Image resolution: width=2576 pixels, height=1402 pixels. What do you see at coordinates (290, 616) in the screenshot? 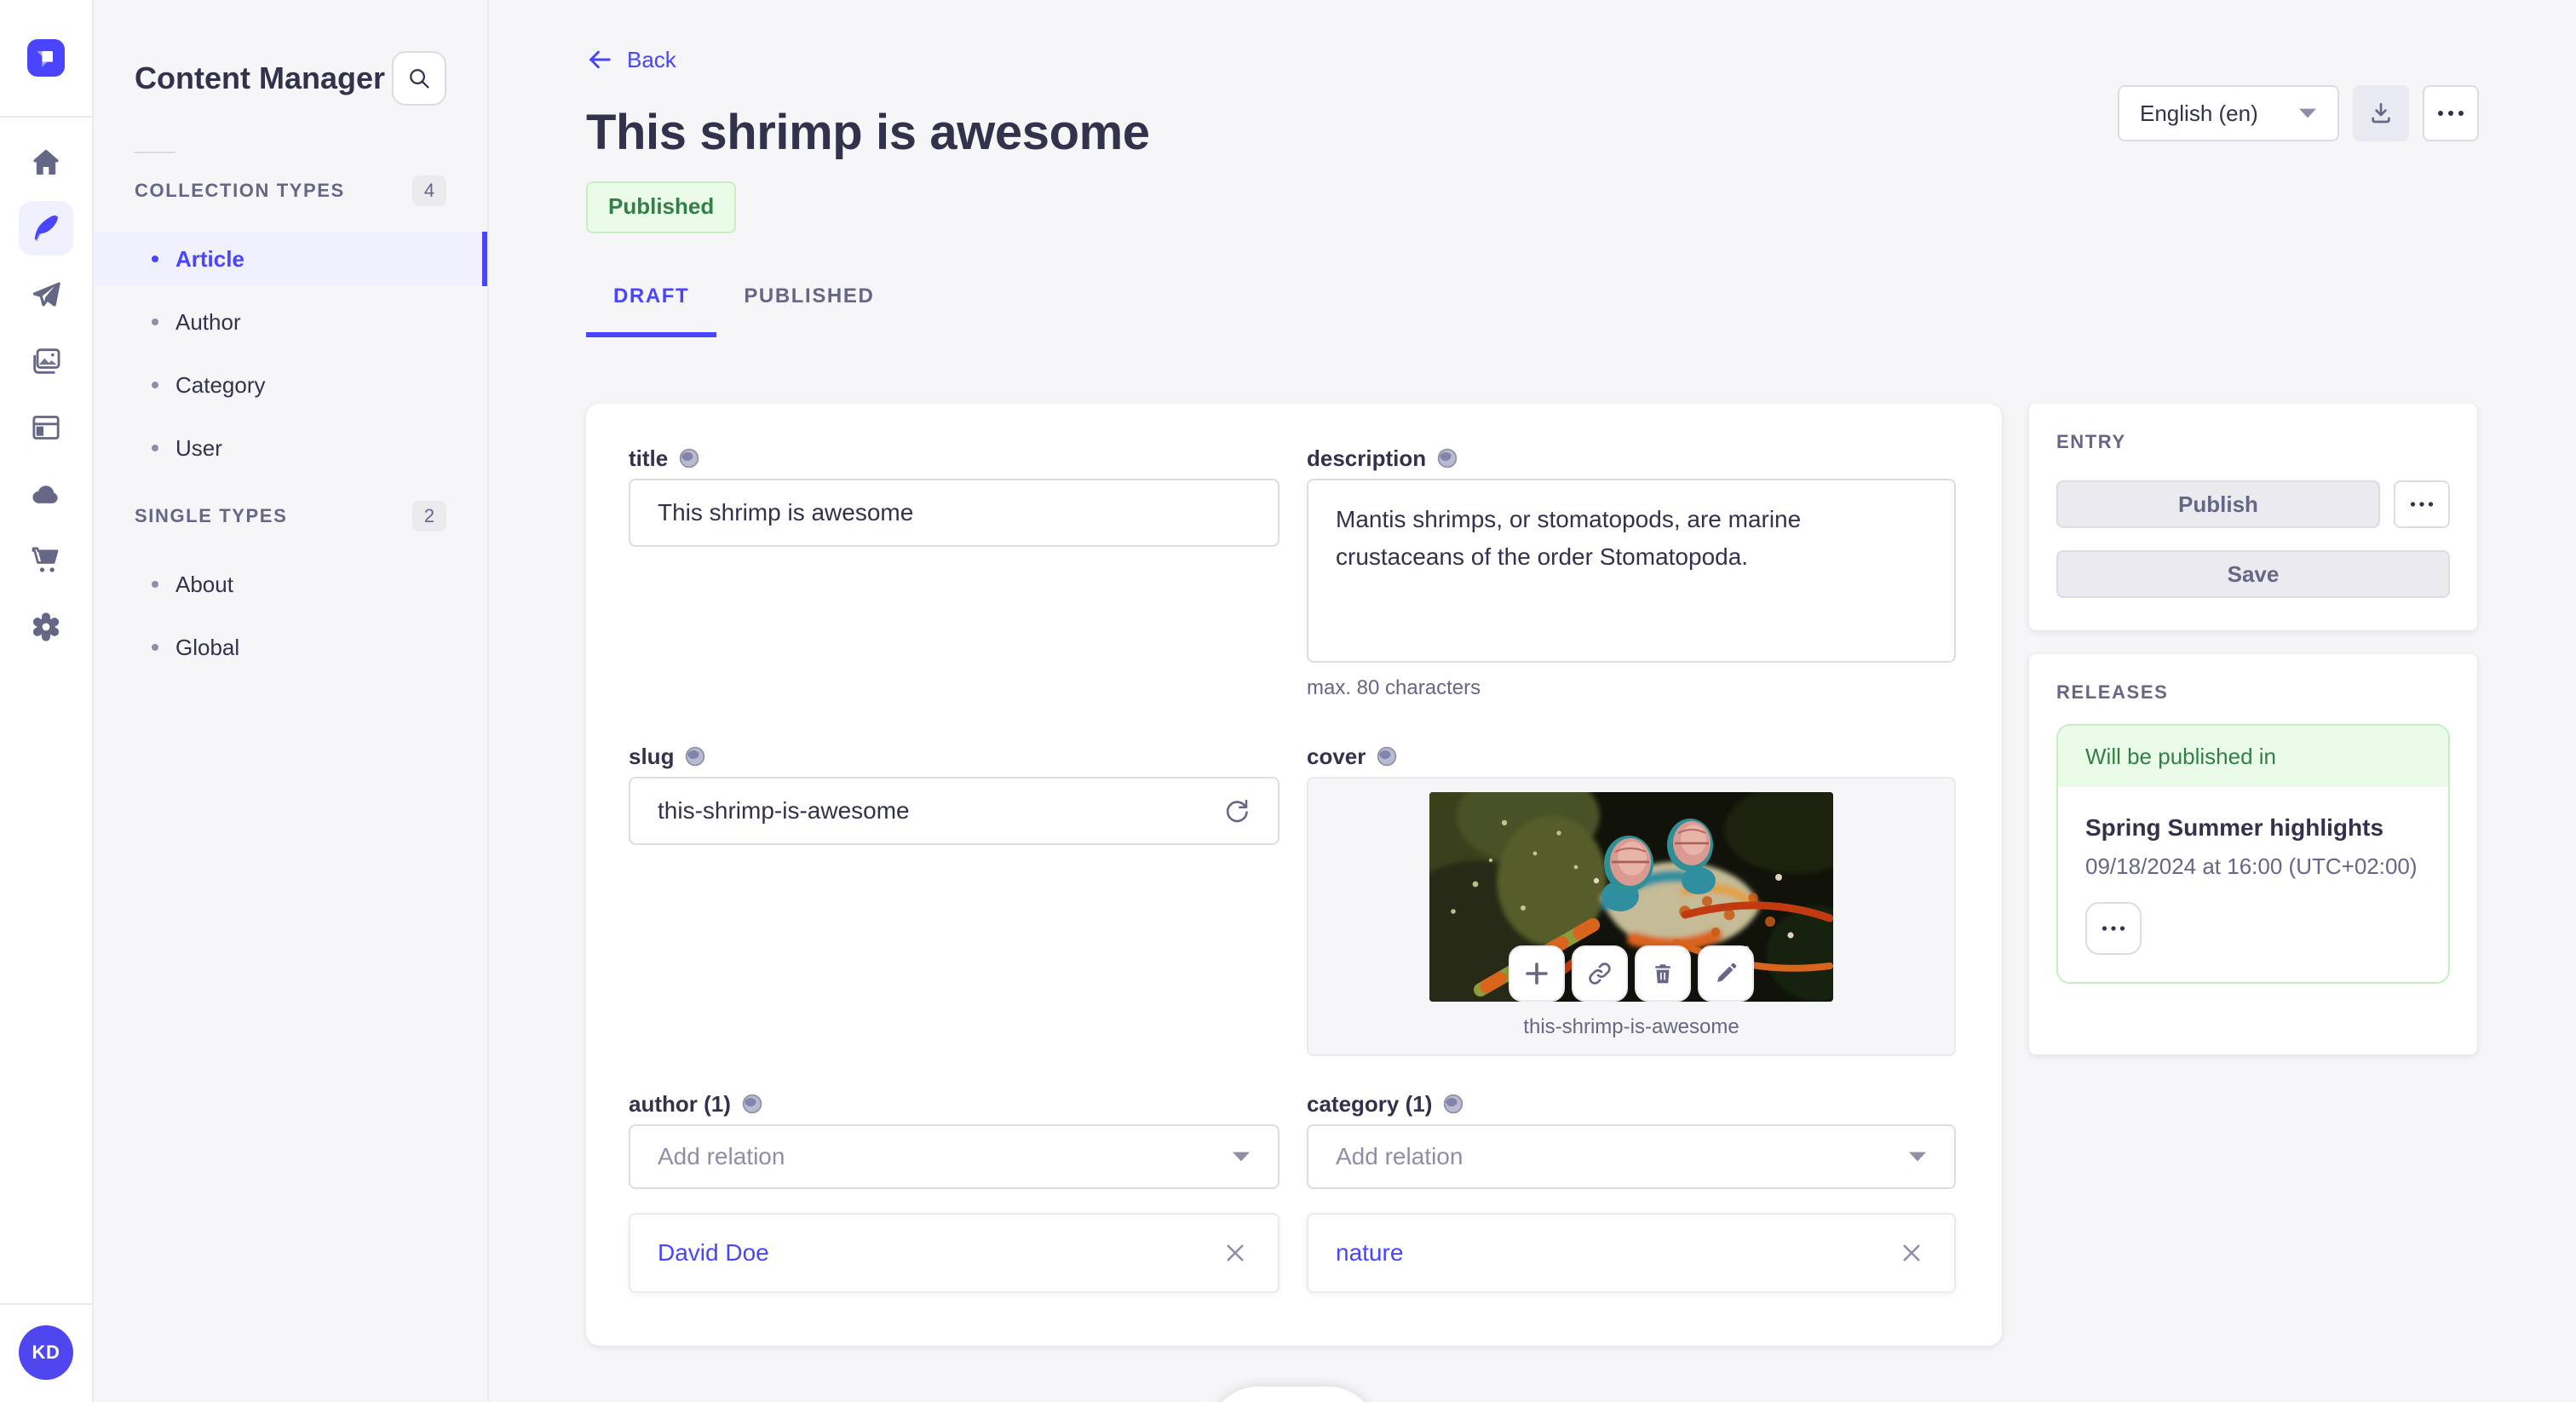
I see `single-types-list: About Global` at bounding box center [290, 616].